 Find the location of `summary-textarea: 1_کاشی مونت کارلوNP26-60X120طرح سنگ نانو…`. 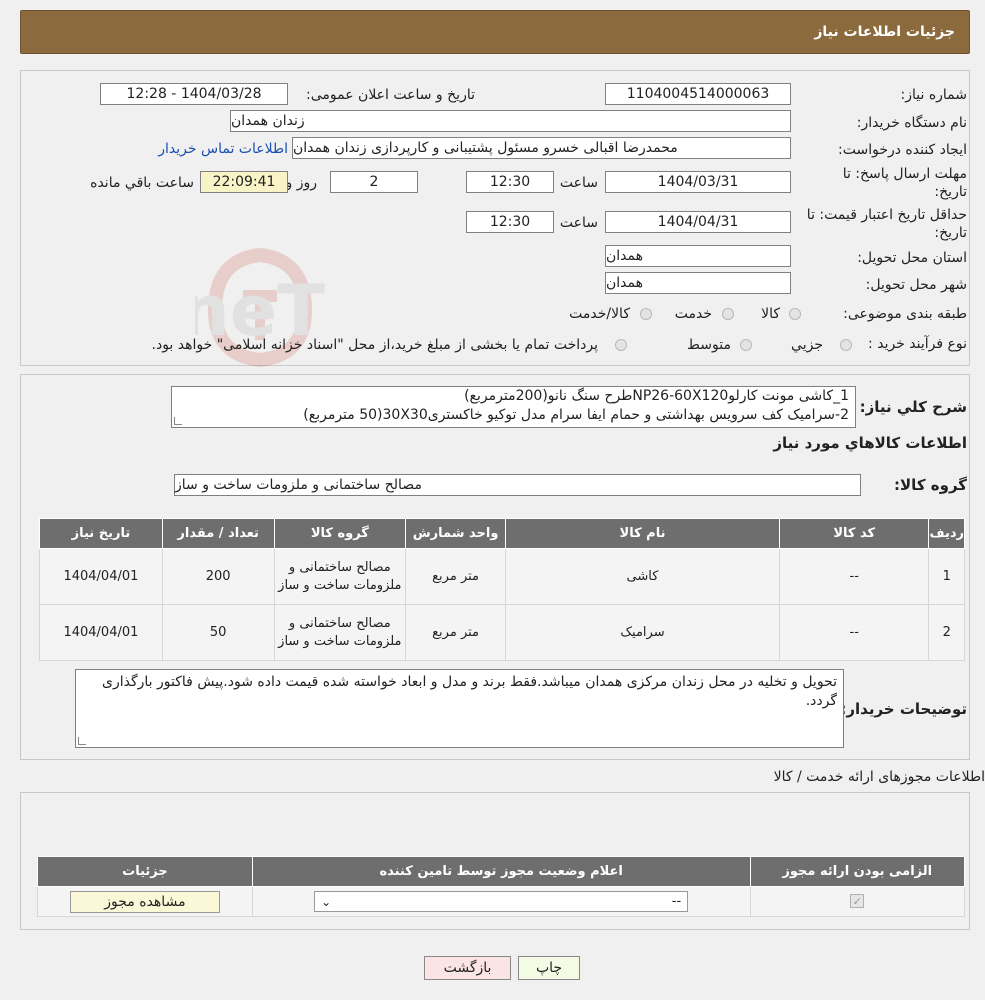

summary-textarea: 1_کاشی مونت کارلوNP26-60X120طرح سنگ نانو… is located at coordinates (513, 407).